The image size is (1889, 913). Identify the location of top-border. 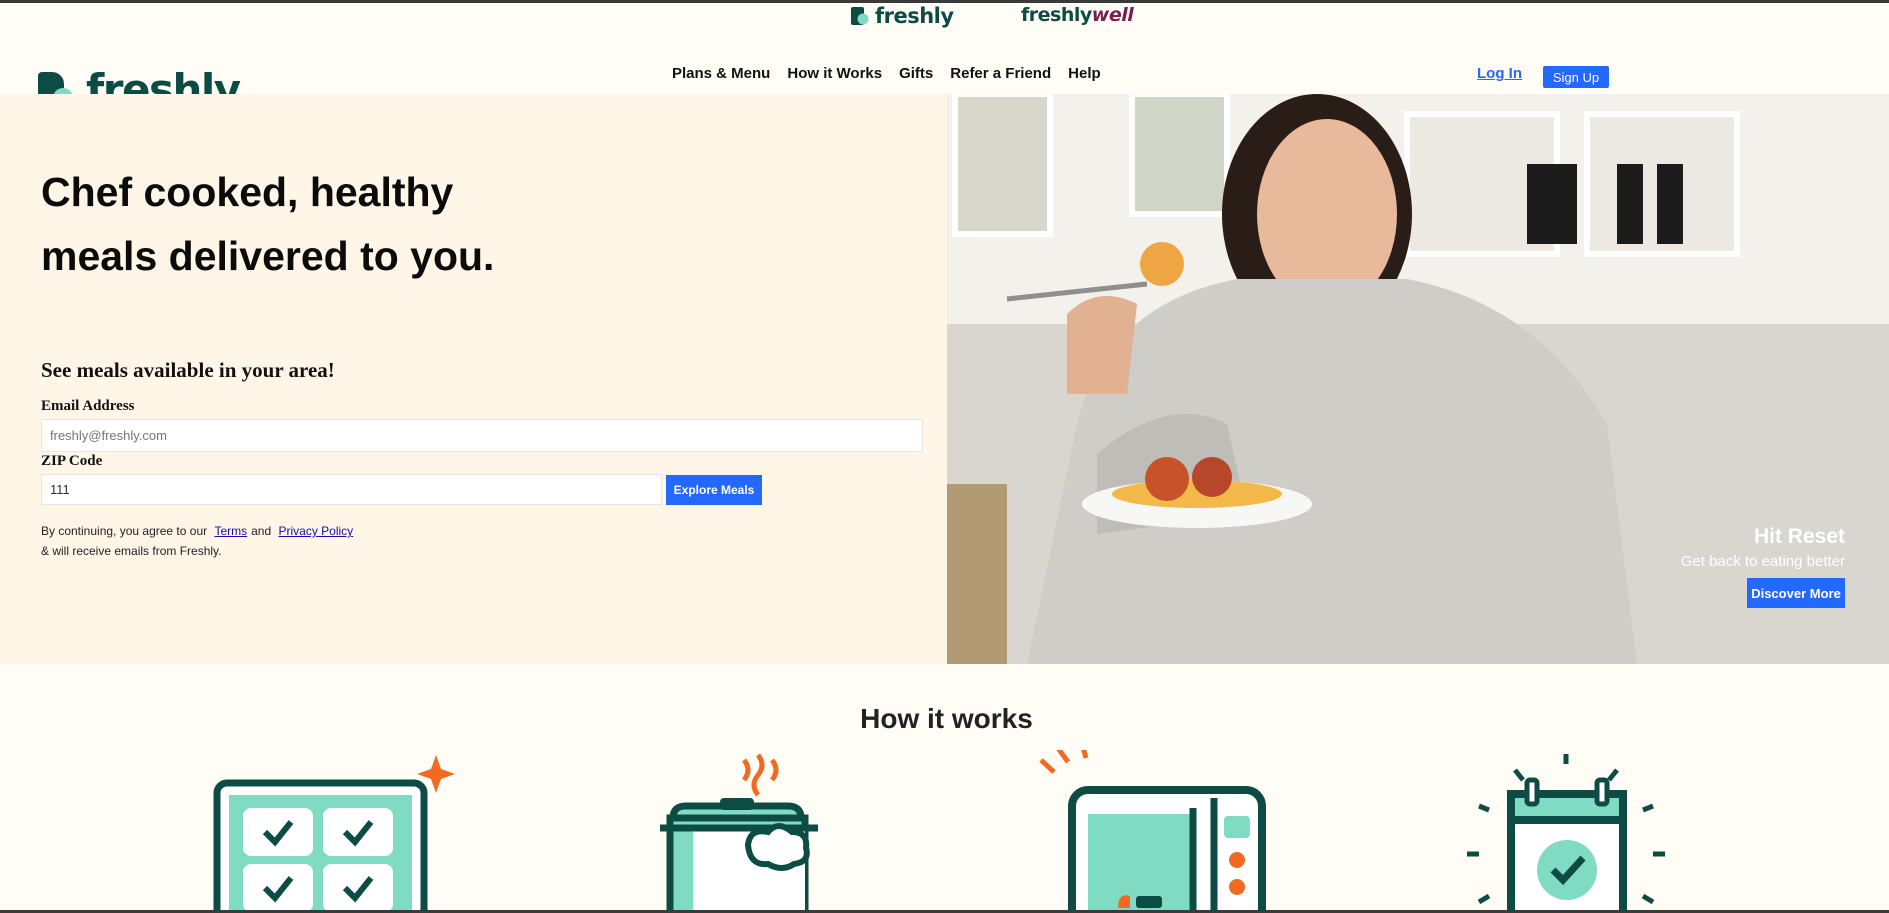
(944, 1).